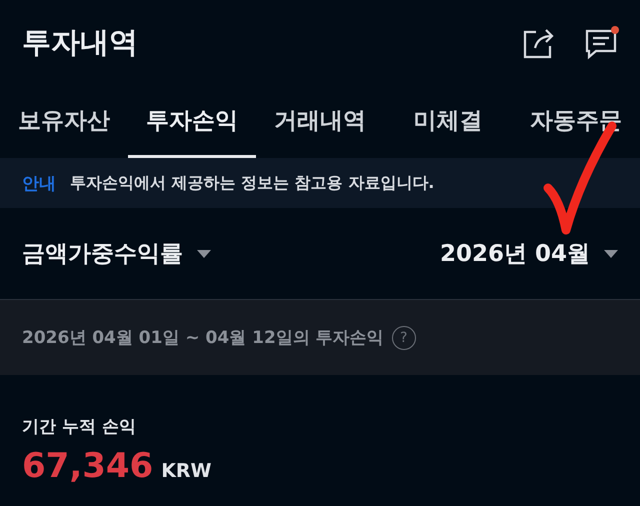 The width and height of the screenshot is (640, 506). What do you see at coordinates (576, 121) in the screenshot?
I see `tab: 자동주문` at bounding box center [576, 121].